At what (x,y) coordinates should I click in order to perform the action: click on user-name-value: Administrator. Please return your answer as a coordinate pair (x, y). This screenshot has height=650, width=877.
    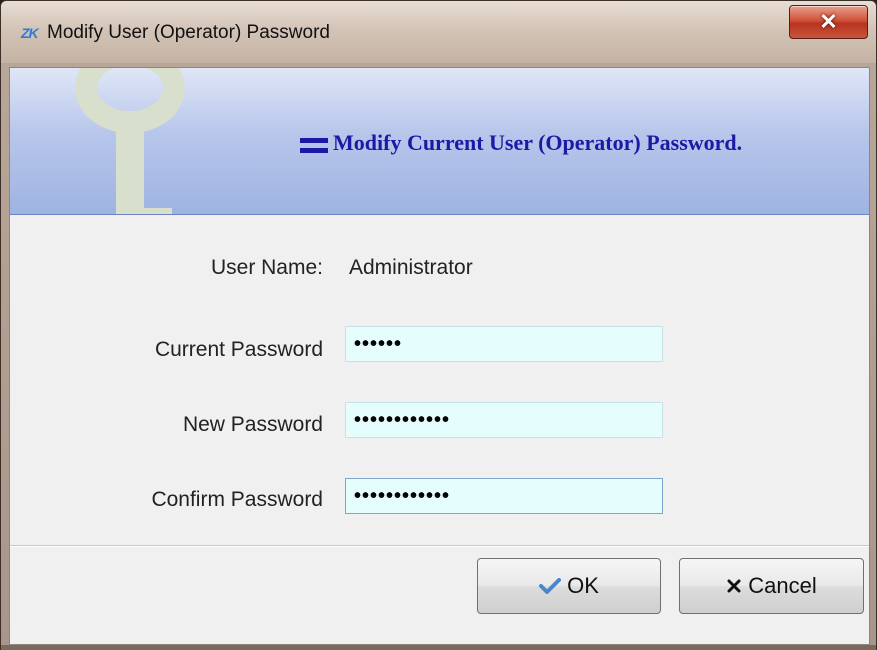
    Looking at the image, I should click on (411, 267).